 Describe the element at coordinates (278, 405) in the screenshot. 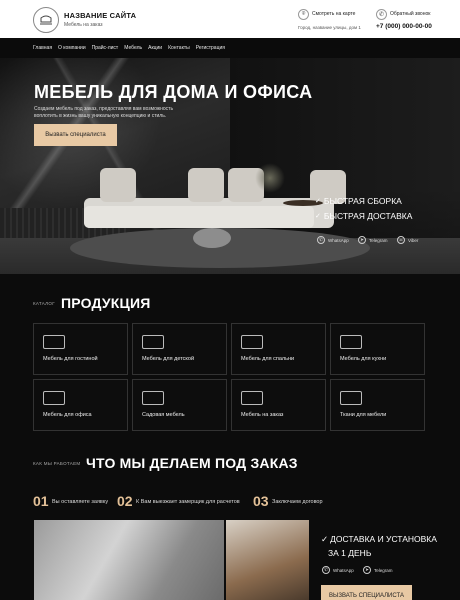

I see `product-card-custom: Мебель на заказ` at that location.